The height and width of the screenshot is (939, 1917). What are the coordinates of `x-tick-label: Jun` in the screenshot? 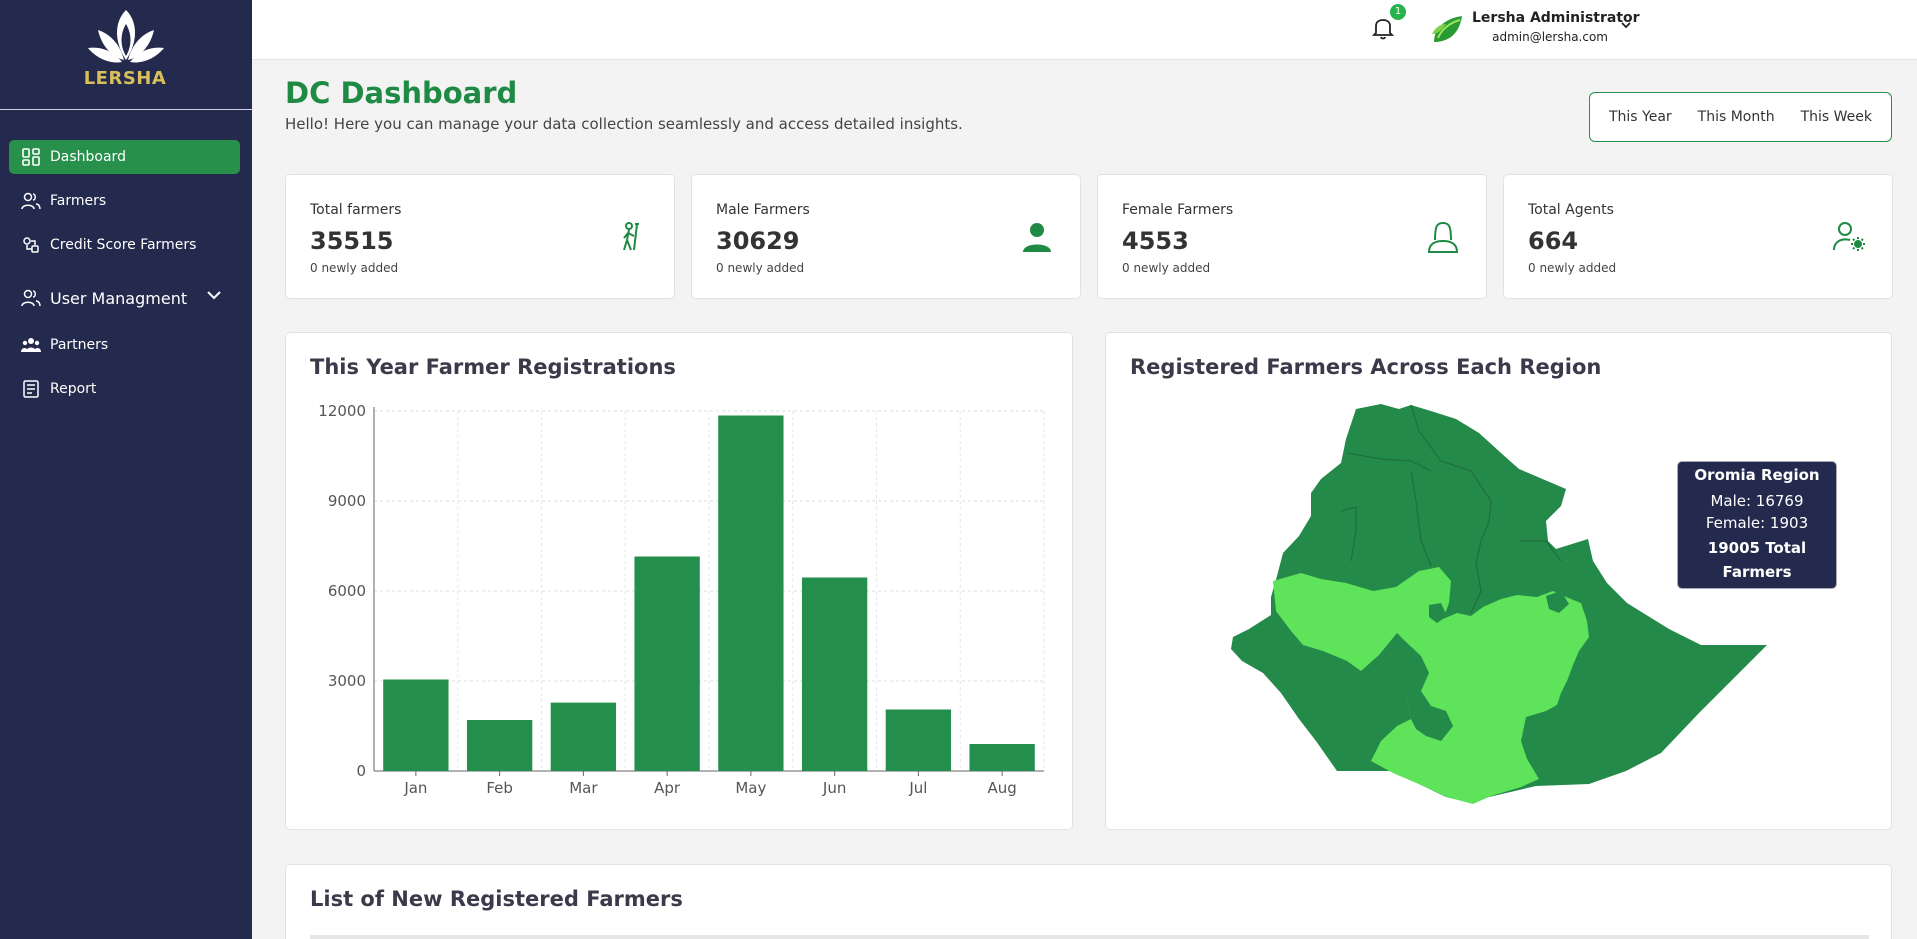 It's located at (834, 788).